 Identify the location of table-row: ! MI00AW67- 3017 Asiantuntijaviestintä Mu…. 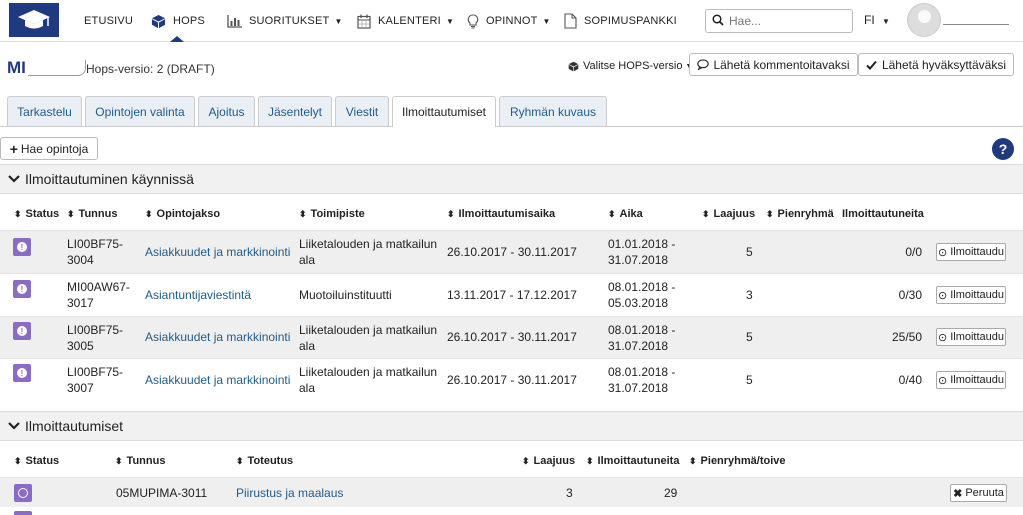
(511, 294).